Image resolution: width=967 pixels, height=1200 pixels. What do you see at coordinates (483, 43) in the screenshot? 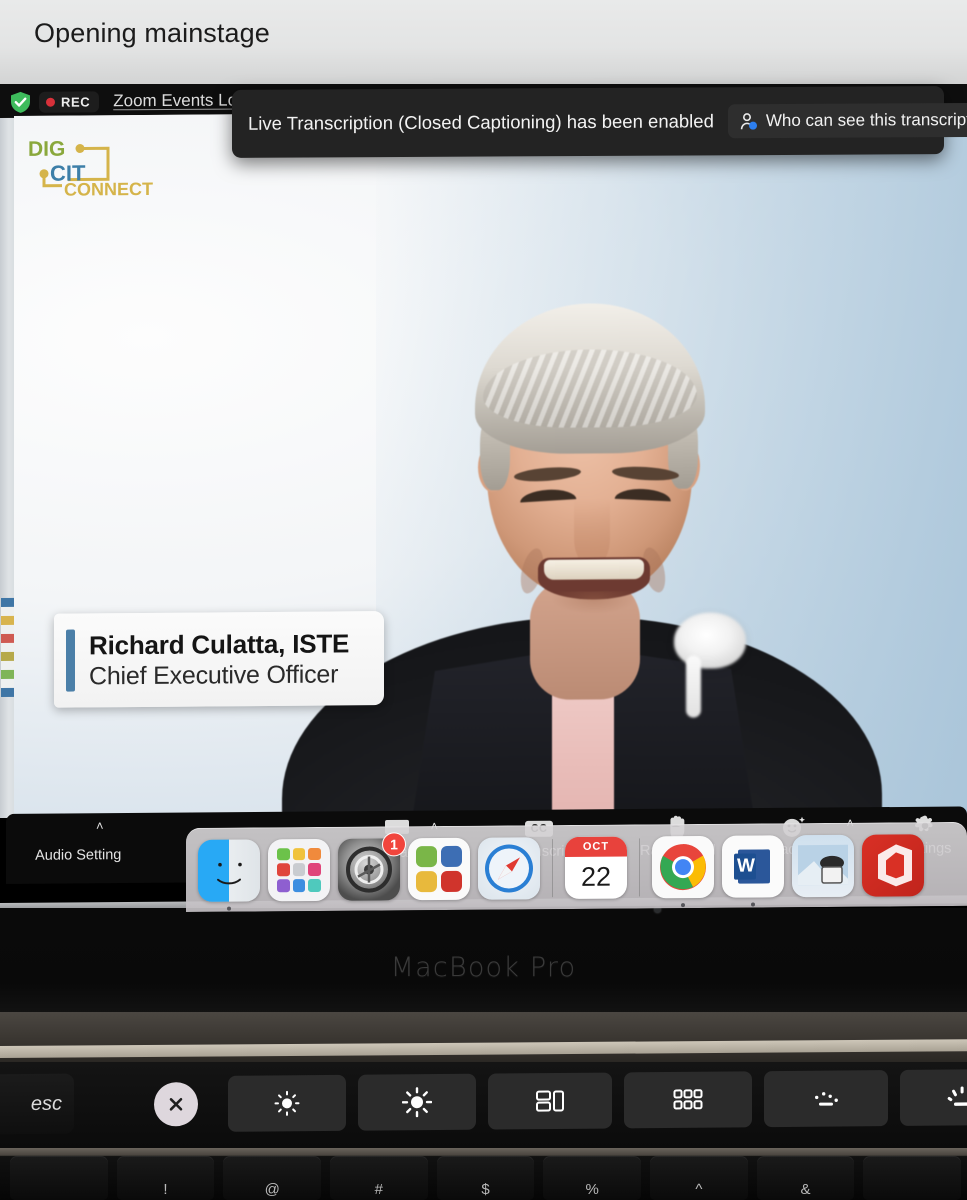
I see `background-wall: Opening mainstage` at bounding box center [483, 43].